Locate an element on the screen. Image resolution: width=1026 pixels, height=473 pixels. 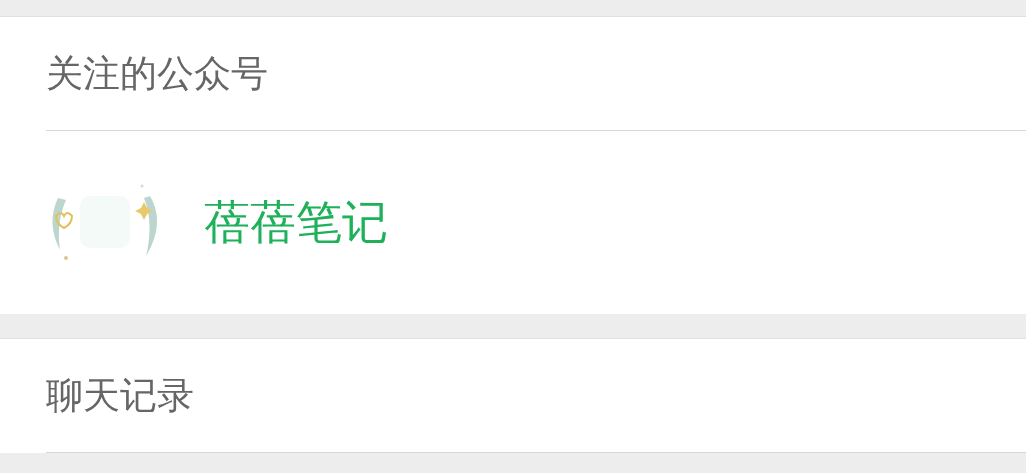
section-title: 关注的公众号 is located at coordinates (157, 73).